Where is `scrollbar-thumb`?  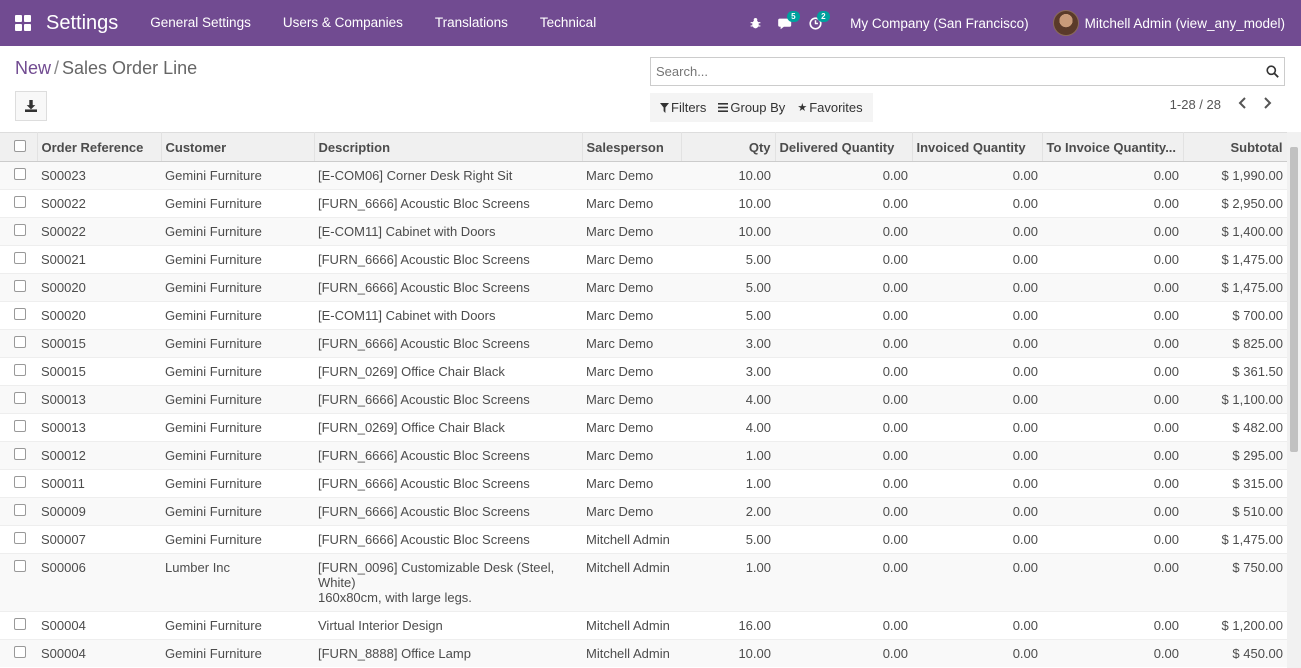
scrollbar-thumb is located at coordinates (1294, 299).